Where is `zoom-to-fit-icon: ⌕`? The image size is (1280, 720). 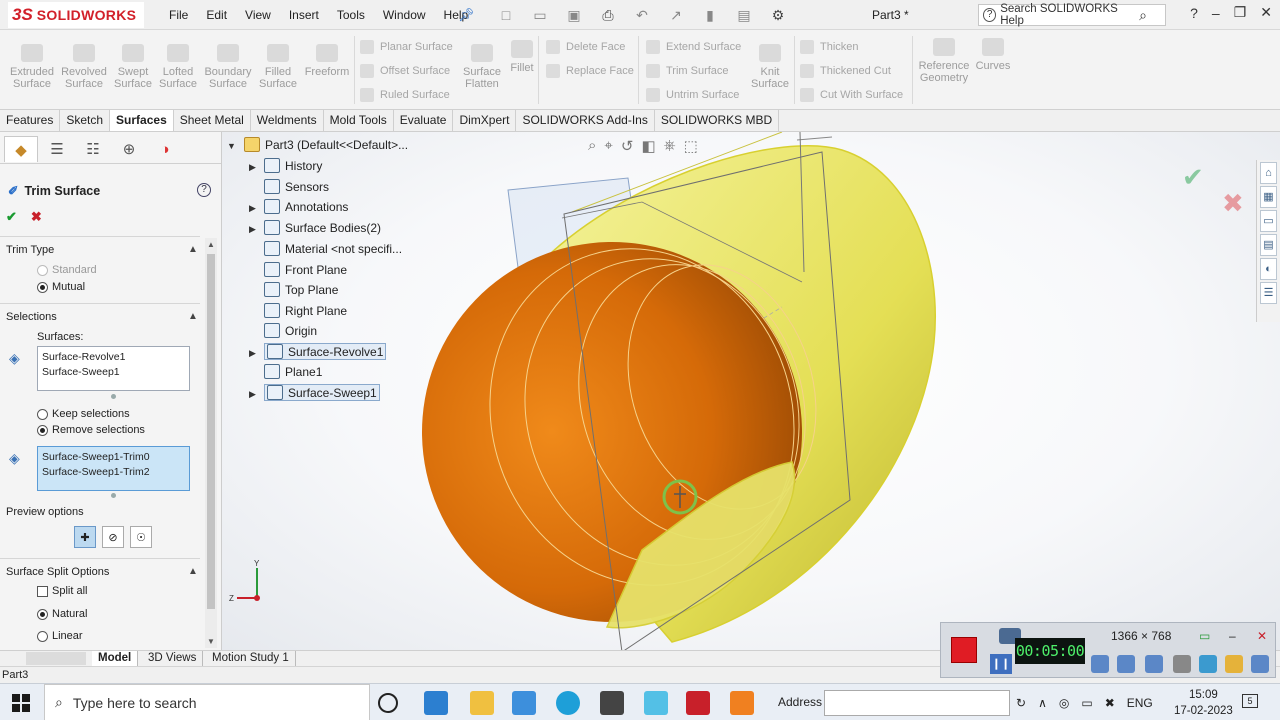 zoom-to-fit-icon: ⌕ is located at coordinates (592, 146).